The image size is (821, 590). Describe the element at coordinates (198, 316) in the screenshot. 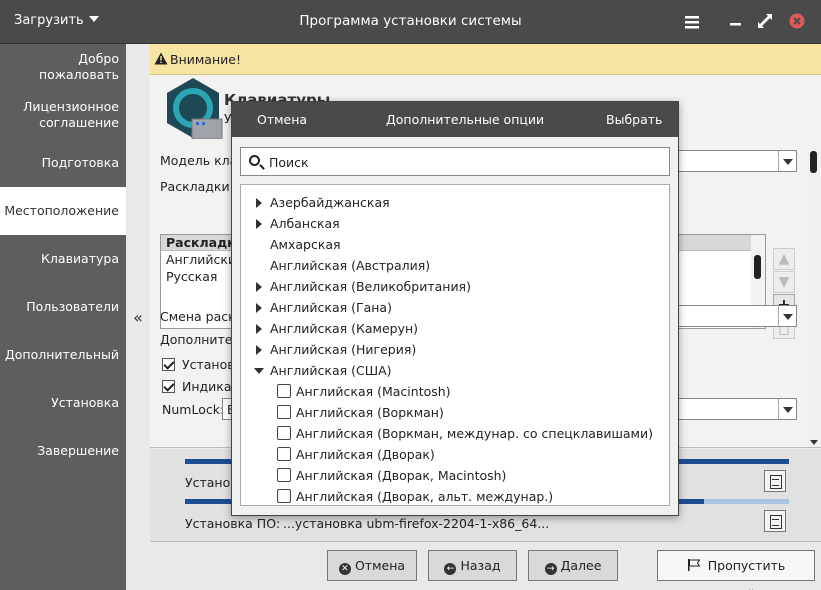

I see `layout-switch-label: Смена раск` at that location.